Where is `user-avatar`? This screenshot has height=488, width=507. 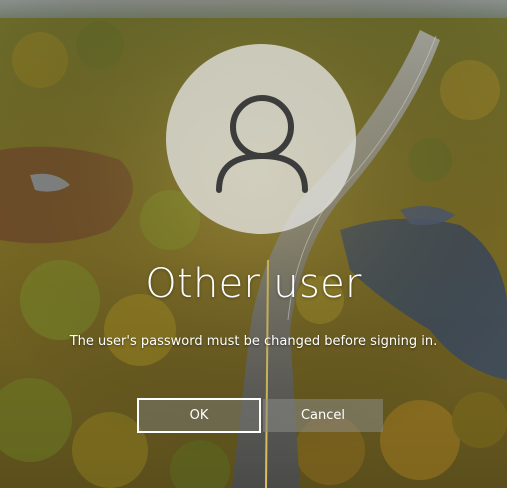
user-avatar is located at coordinates (261, 139).